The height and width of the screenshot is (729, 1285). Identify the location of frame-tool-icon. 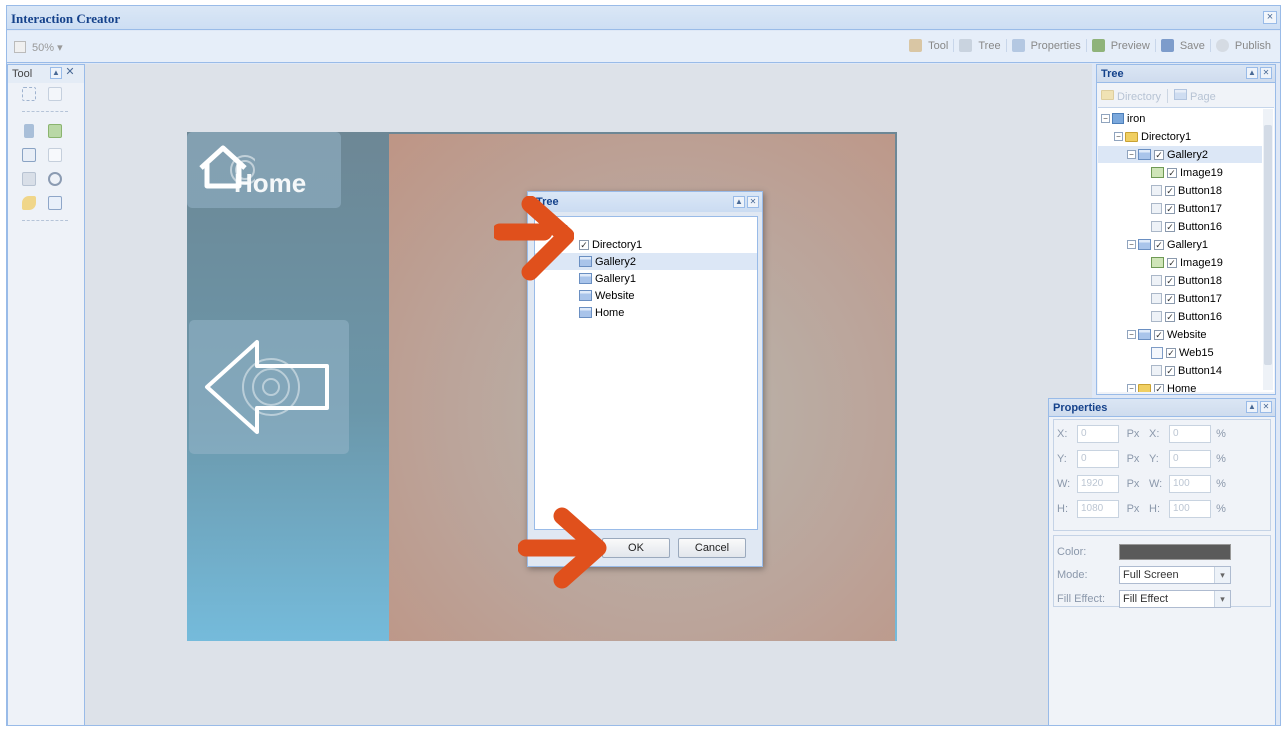
(55, 94).